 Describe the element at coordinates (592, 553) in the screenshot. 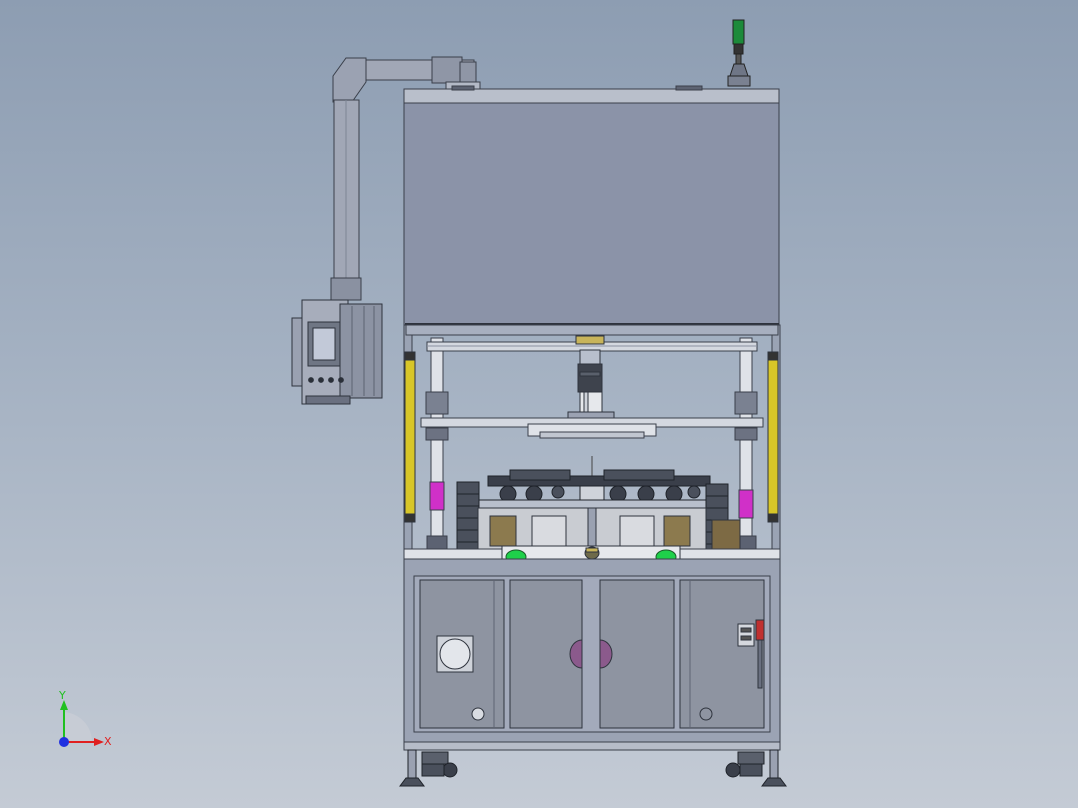

I see `emergency-stop-button` at that location.